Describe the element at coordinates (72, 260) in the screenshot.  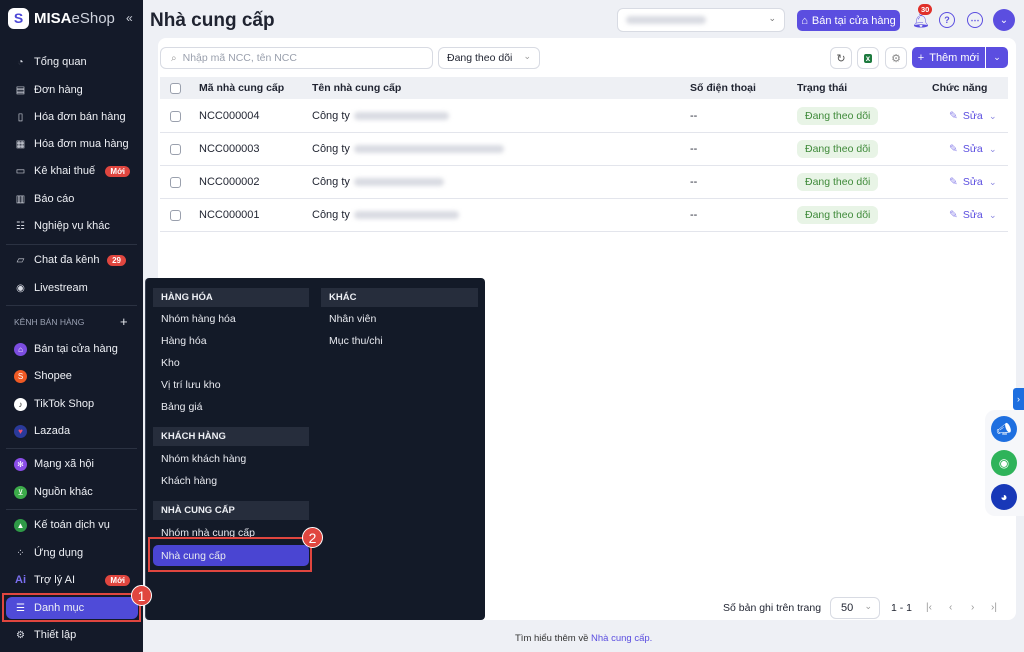
I see `sidebar-item-chat-da-kenh: ▱ Chat đa kênh 29` at that location.